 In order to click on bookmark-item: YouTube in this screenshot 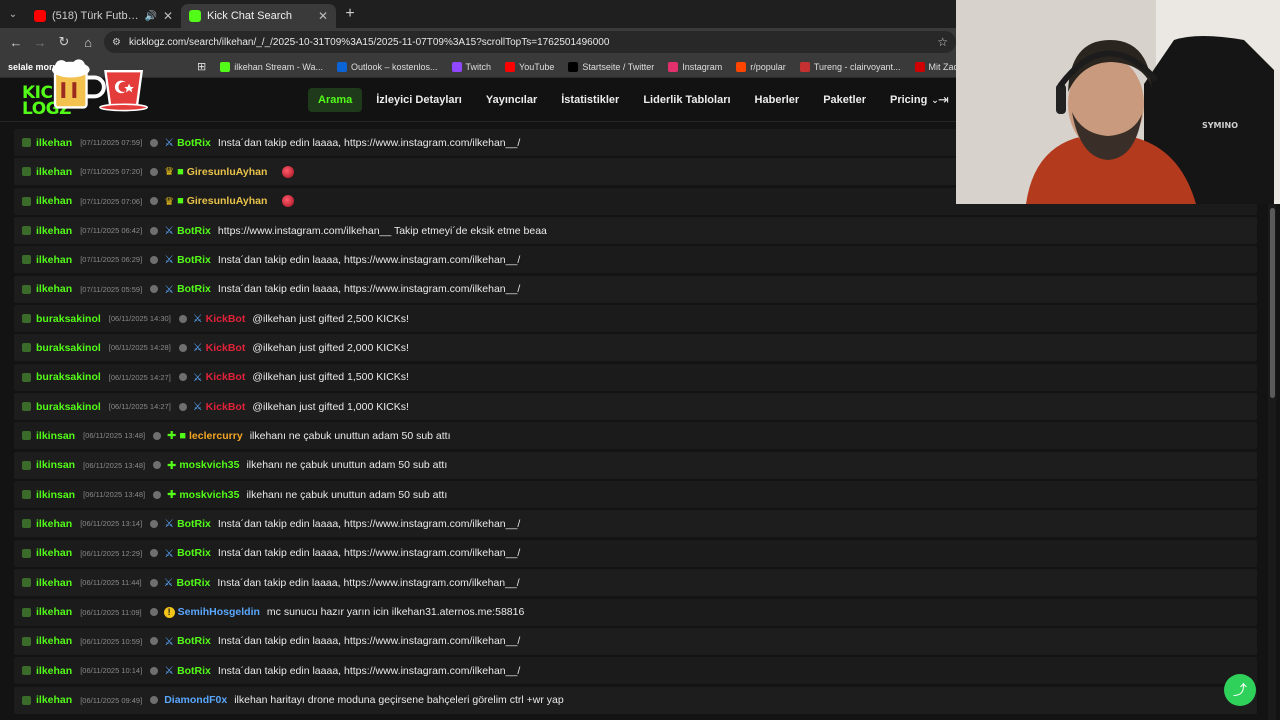, I will do `click(529, 66)`.